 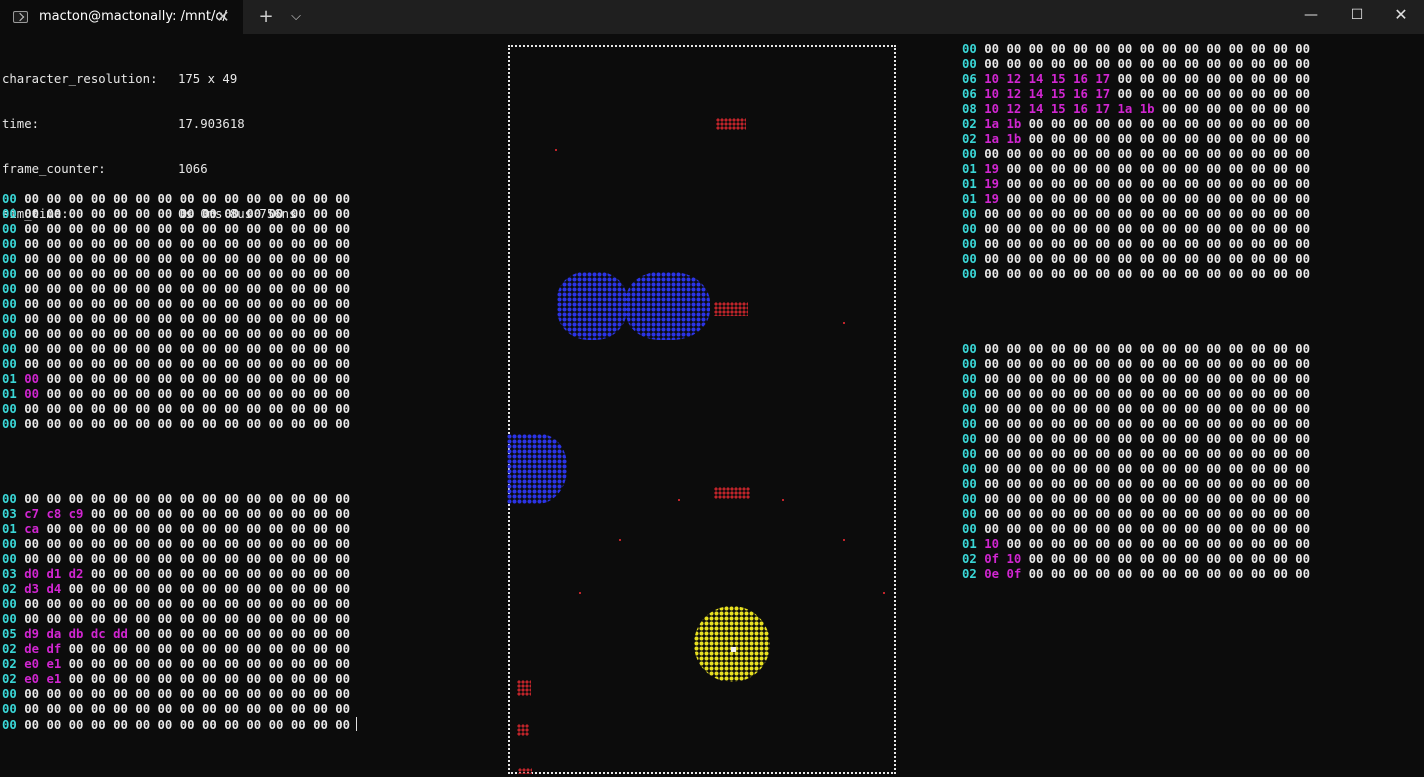 I want to click on blue-particle-cluster, so click(x=592, y=306).